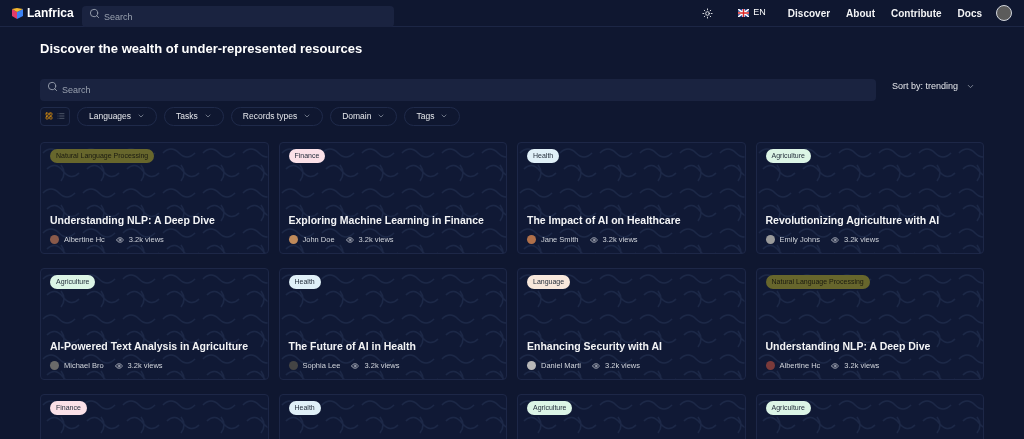 The image size is (1024, 439). What do you see at coordinates (386, 220) in the screenshot?
I see `card-title: Exploring Machine Learning in Finance` at bounding box center [386, 220].